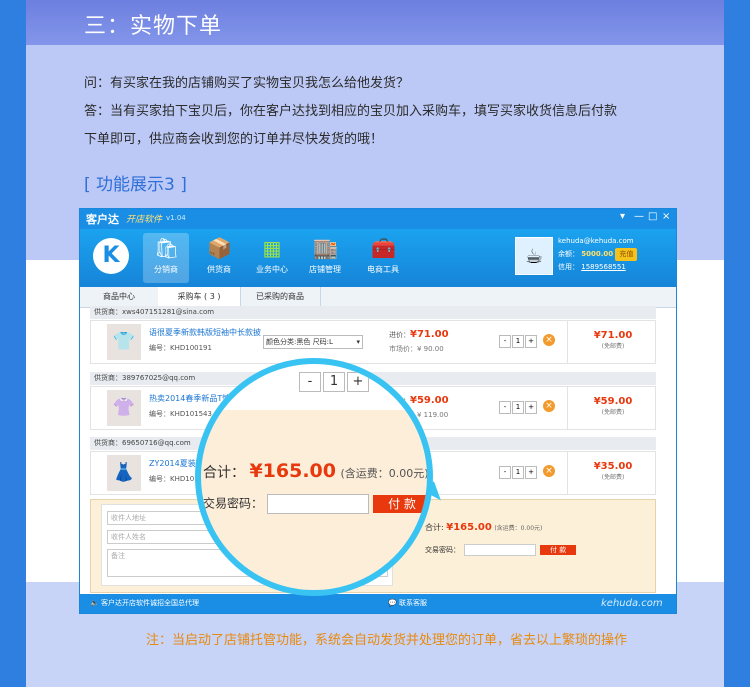 This screenshot has height=687, width=750. What do you see at coordinates (272, 269) in the screenshot?
I see `toolbar-label: 业务中心` at bounding box center [272, 269].